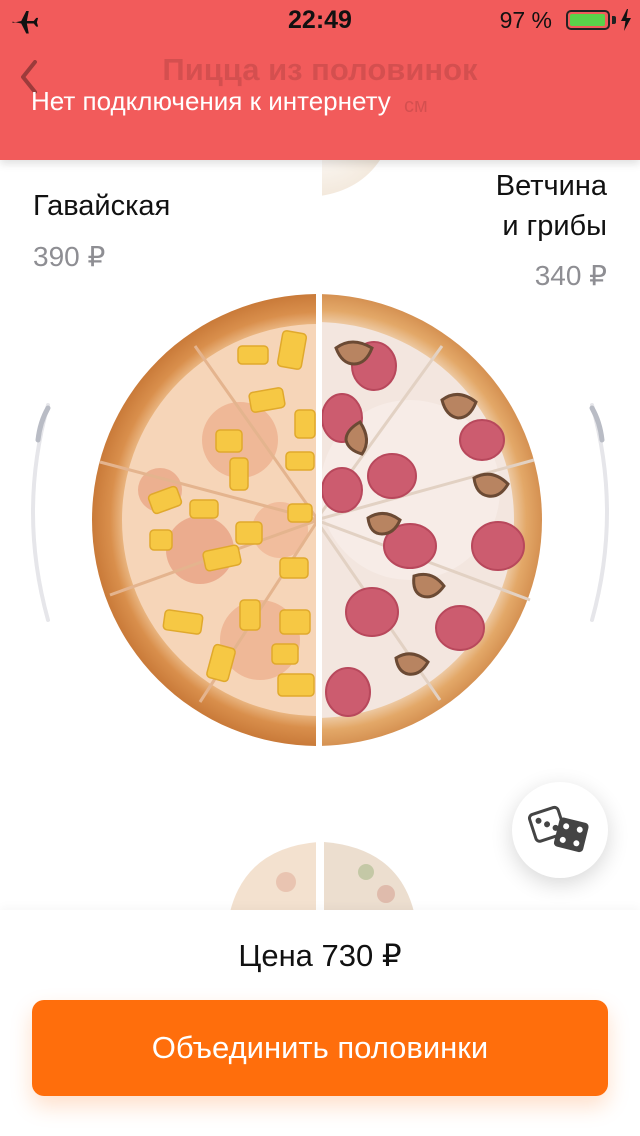  I want to click on next-right-pizza-peek, so click(350, 178).